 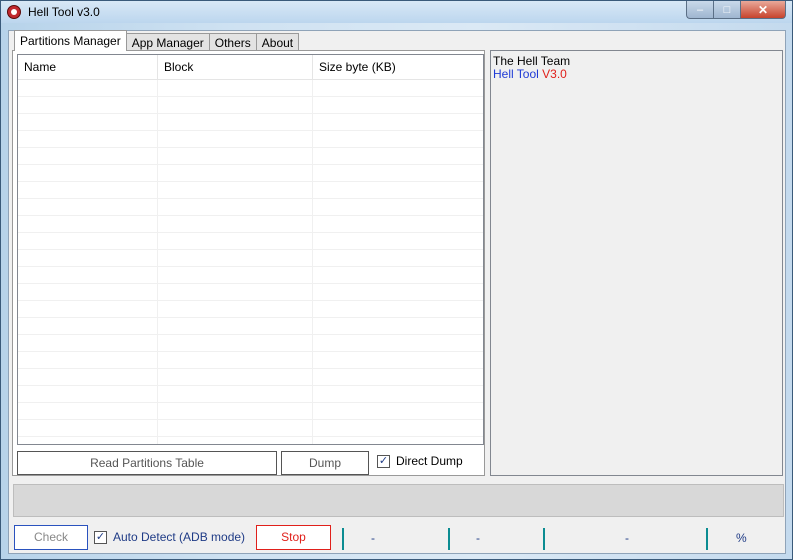 What do you see at coordinates (293, 537) in the screenshot?
I see `stop-button: Stop` at bounding box center [293, 537].